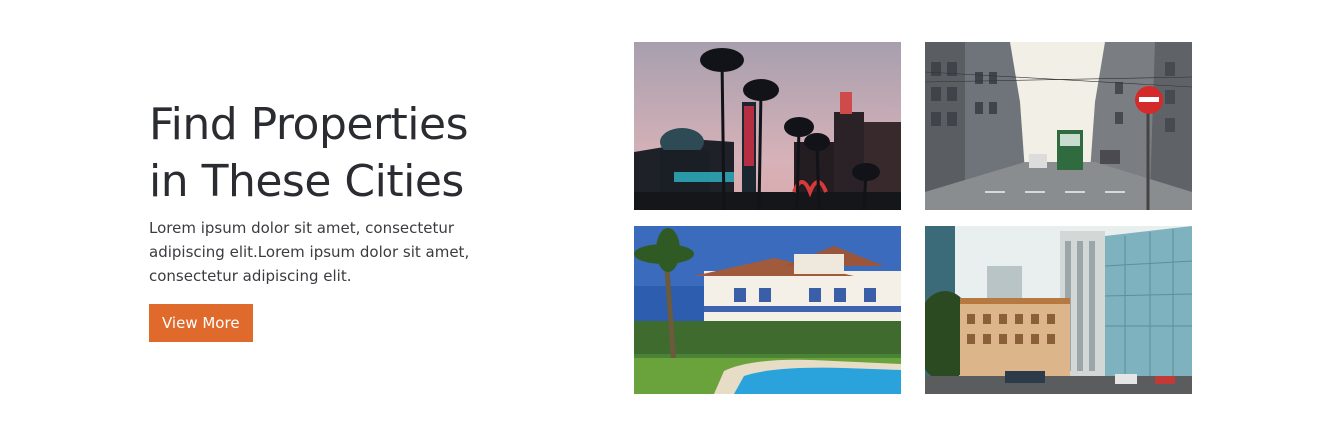 The image size is (1339, 439). I want to click on downtown-skyscrapers-image, so click(1058, 310).